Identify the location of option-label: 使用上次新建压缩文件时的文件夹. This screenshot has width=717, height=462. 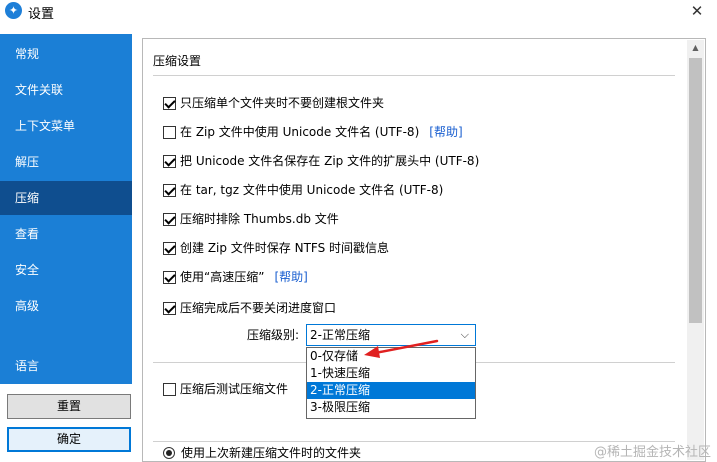
(271, 453).